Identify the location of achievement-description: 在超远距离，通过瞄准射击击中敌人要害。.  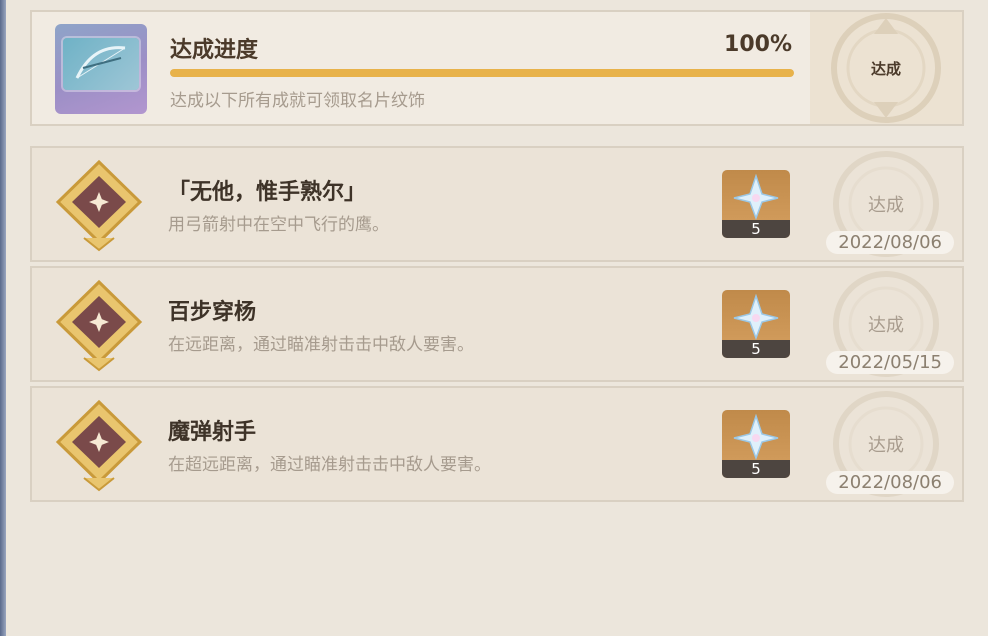
(329, 465).